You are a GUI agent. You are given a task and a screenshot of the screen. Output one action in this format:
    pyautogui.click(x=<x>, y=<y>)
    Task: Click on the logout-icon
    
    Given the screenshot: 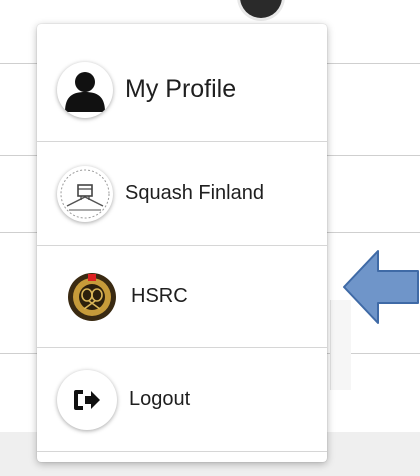 What is the action you would take?
    pyautogui.click(x=87, y=399)
    